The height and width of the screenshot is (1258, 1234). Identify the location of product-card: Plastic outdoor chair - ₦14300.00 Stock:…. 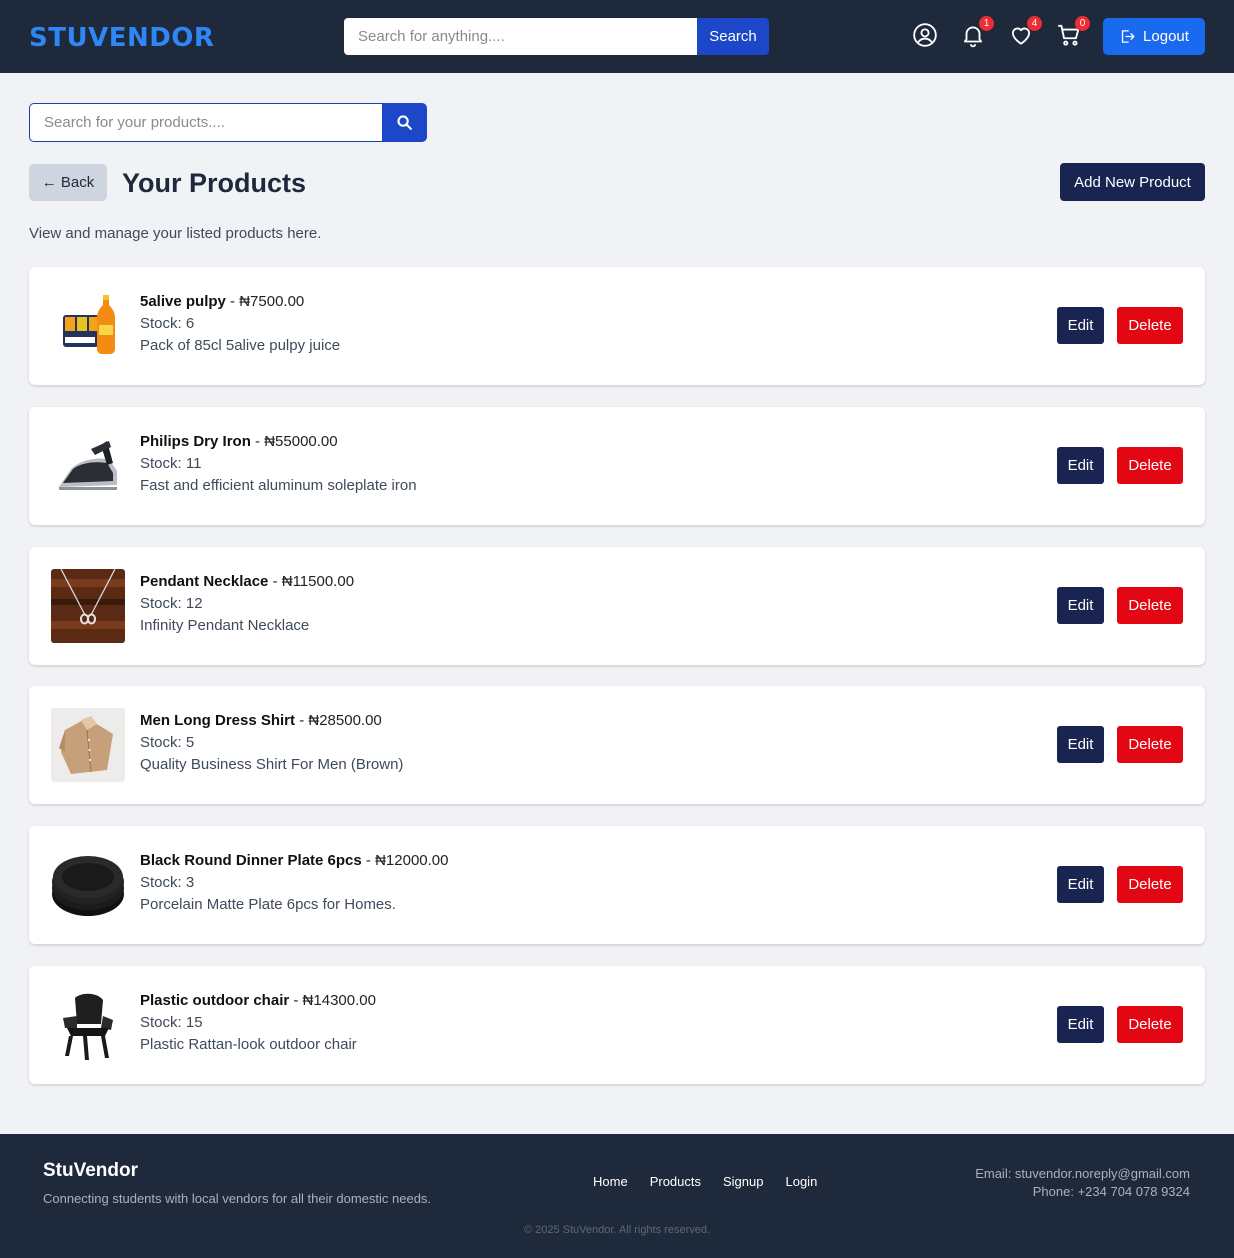
(617, 1025).